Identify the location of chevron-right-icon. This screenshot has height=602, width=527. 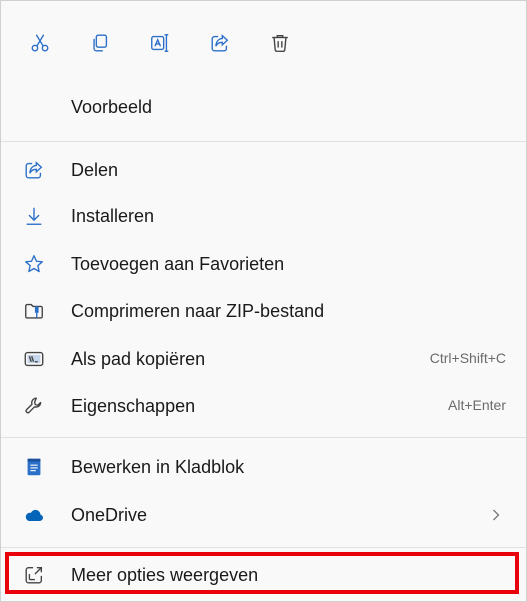
(496, 515).